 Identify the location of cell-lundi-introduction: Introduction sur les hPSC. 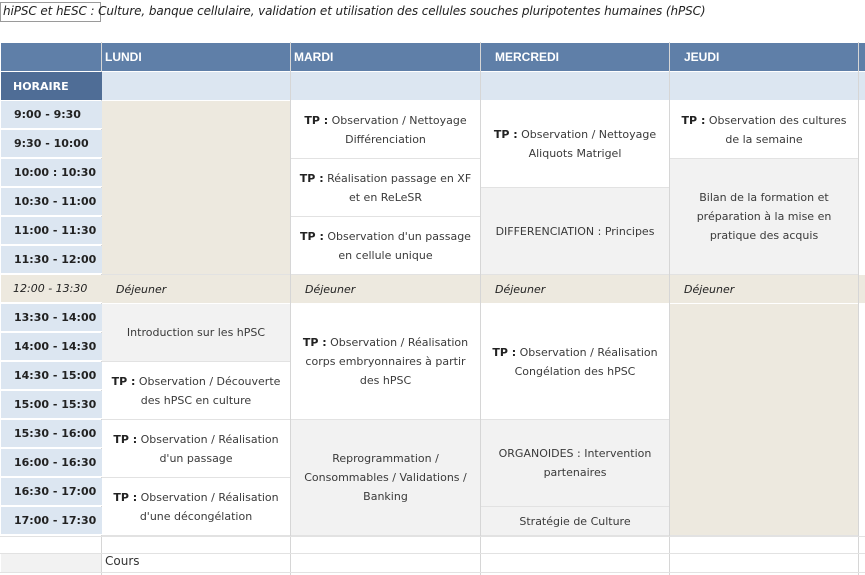
(196, 333).